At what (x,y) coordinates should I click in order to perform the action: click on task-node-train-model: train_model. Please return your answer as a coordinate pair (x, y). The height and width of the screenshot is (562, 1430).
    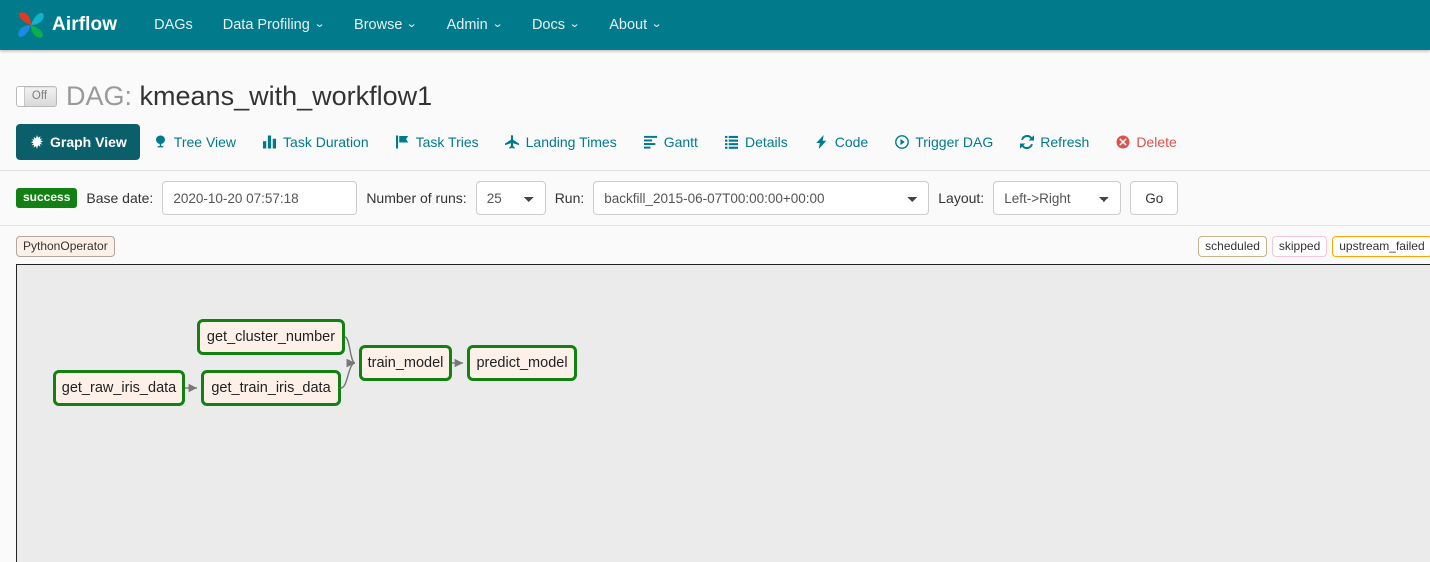
    Looking at the image, I should click on (405, 363).